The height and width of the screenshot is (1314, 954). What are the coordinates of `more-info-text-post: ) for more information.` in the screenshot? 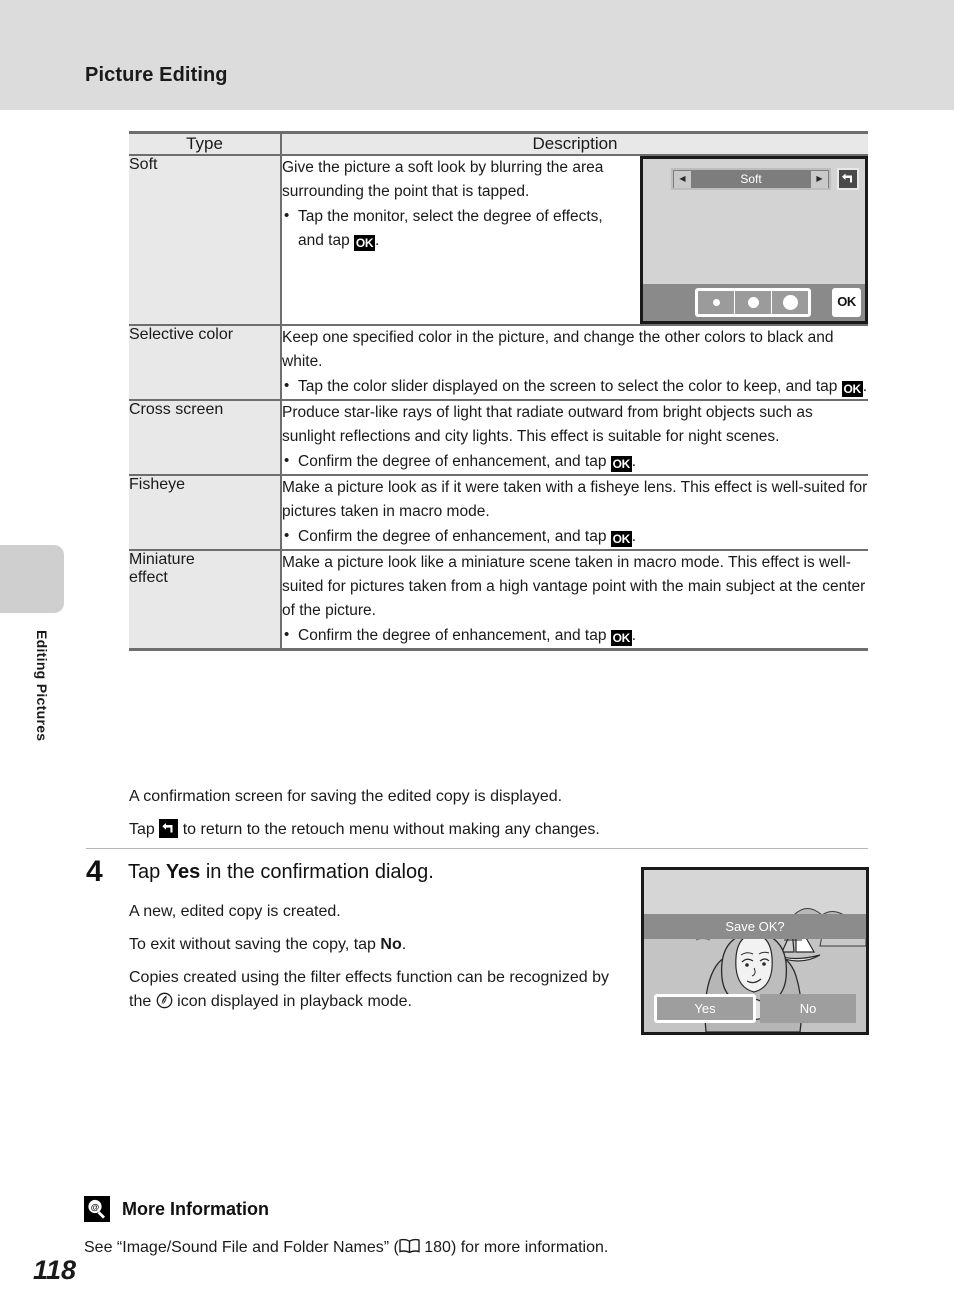 It's located at (529, 1247).